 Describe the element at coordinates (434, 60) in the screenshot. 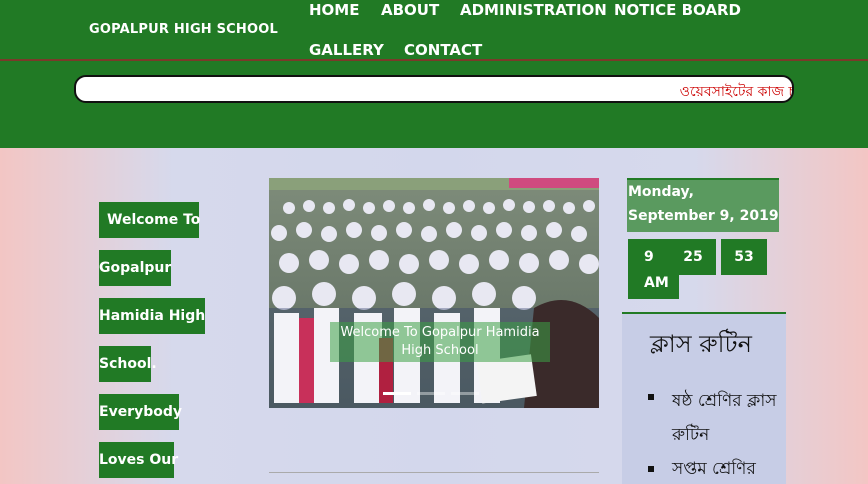

I see `header-divider` at that location.